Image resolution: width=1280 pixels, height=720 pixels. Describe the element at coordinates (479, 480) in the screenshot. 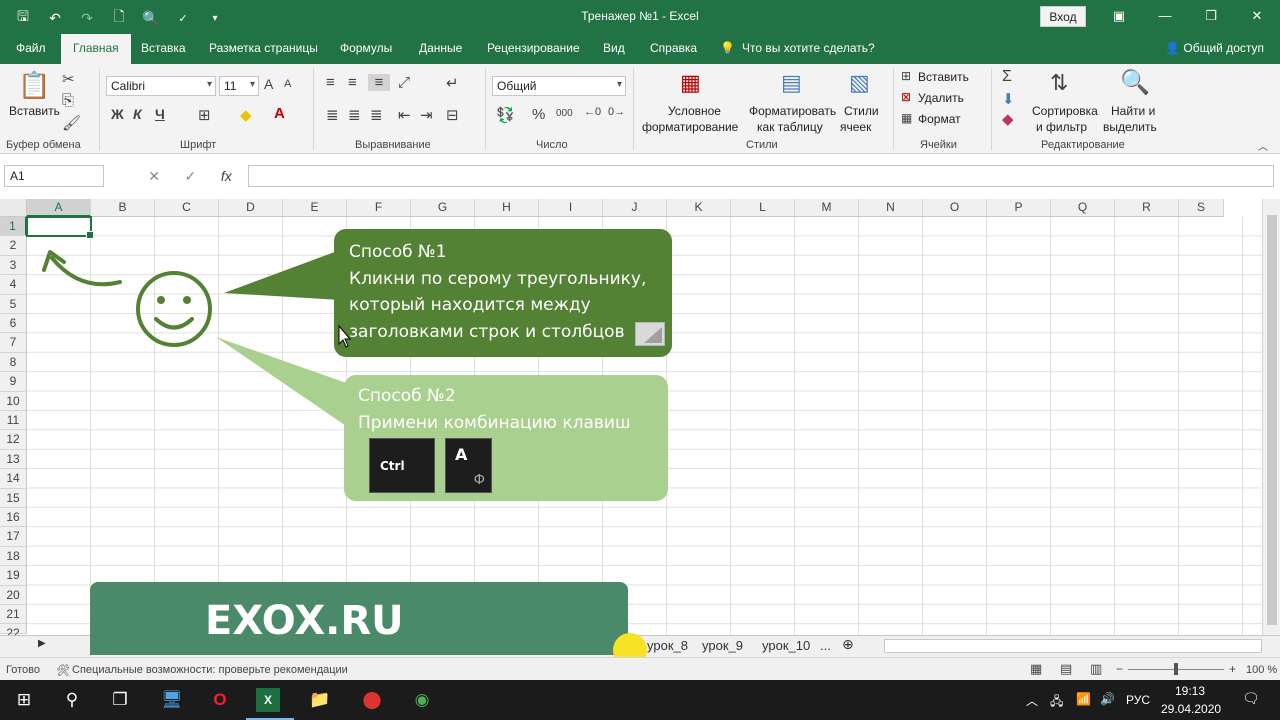

I see `a-key-alt-label: Ф` at that location.